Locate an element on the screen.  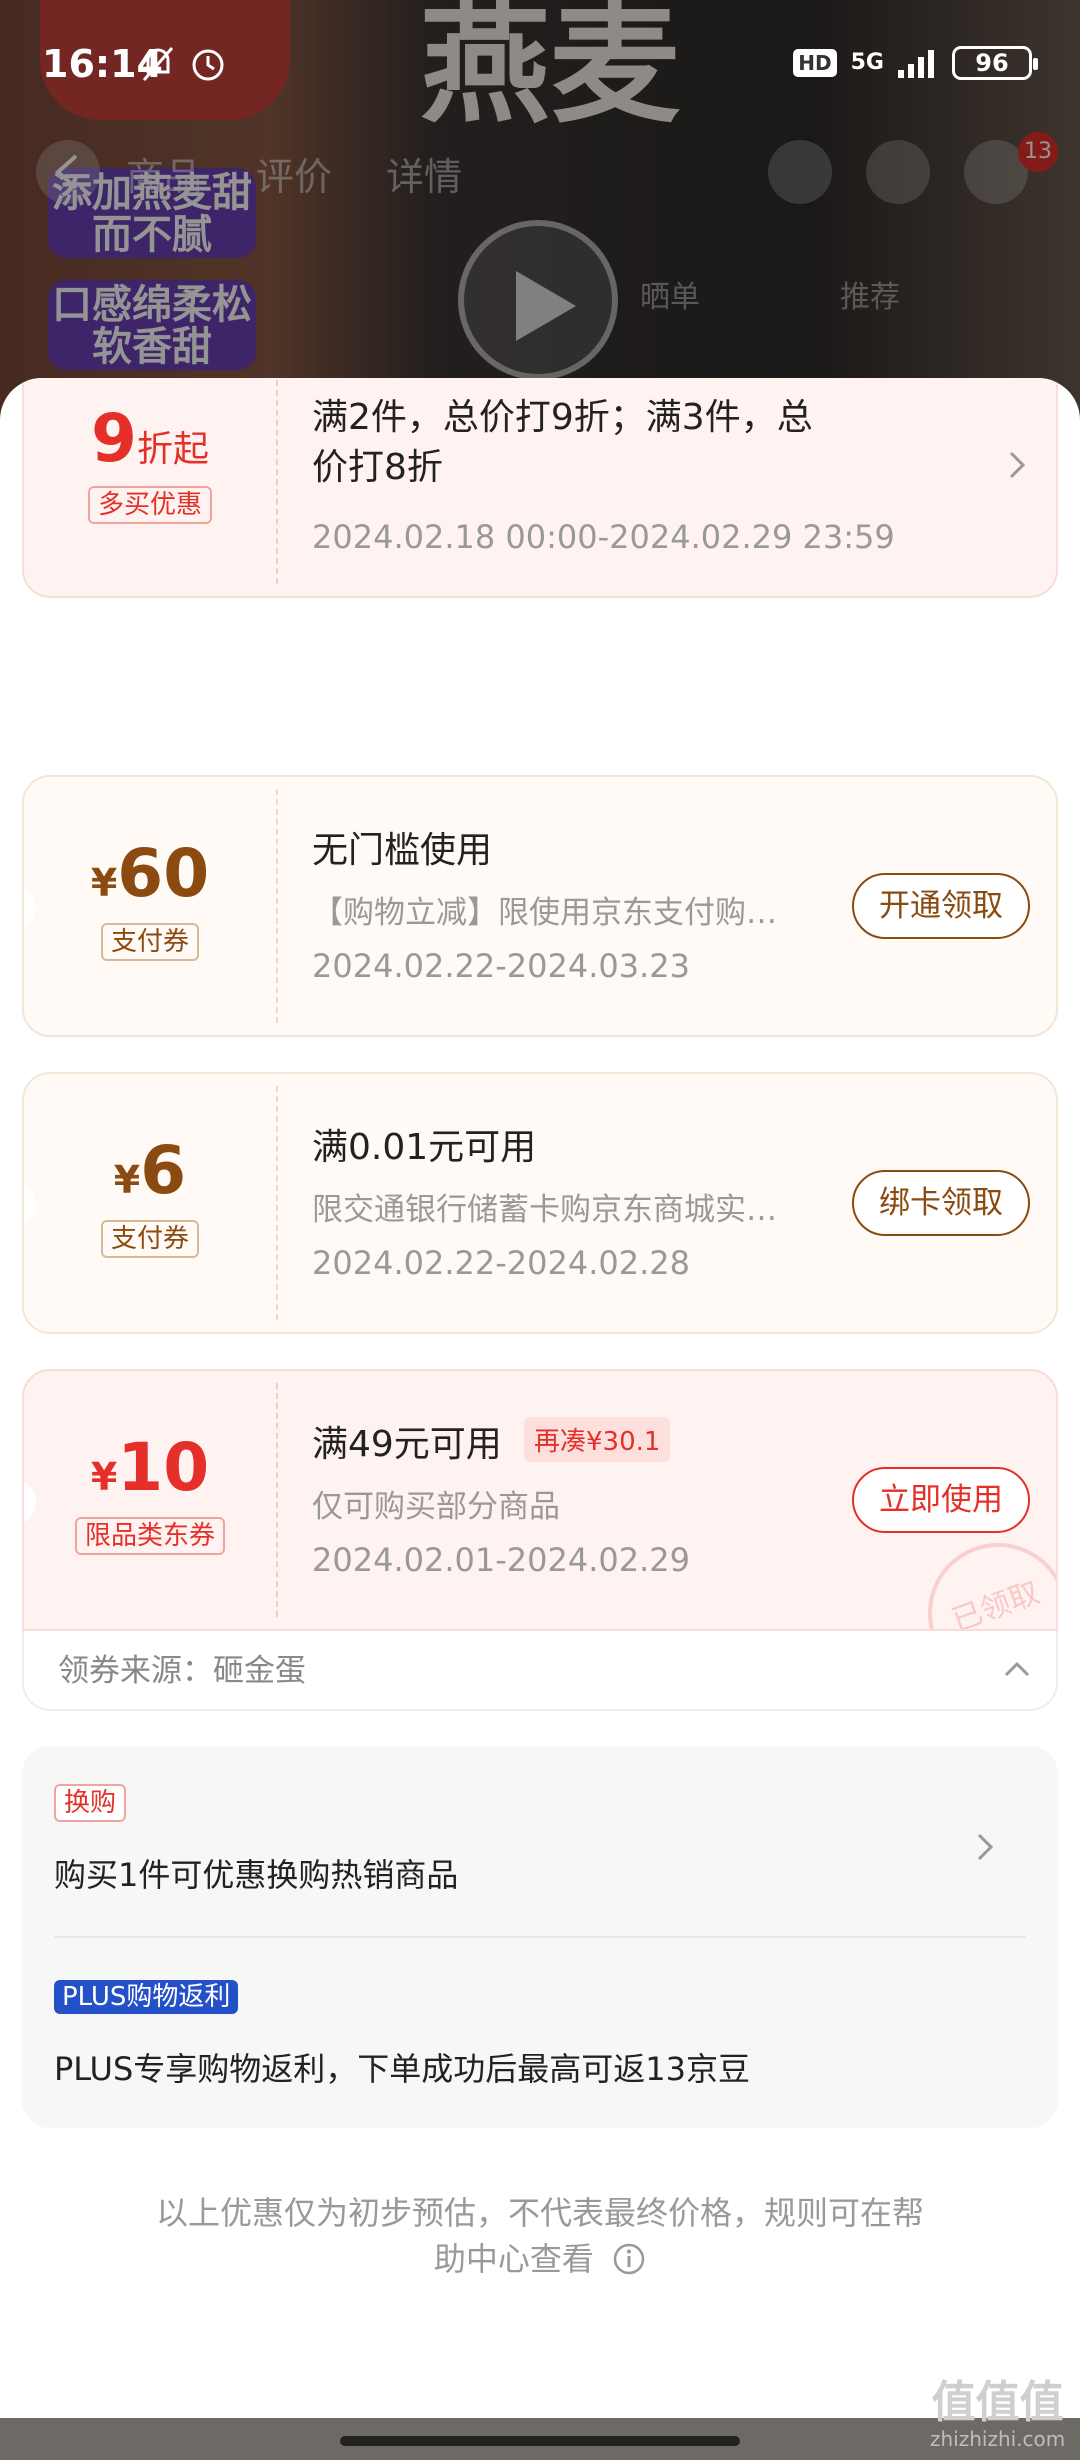
coupon-value: 6 is located at coordinates (163, 1170).